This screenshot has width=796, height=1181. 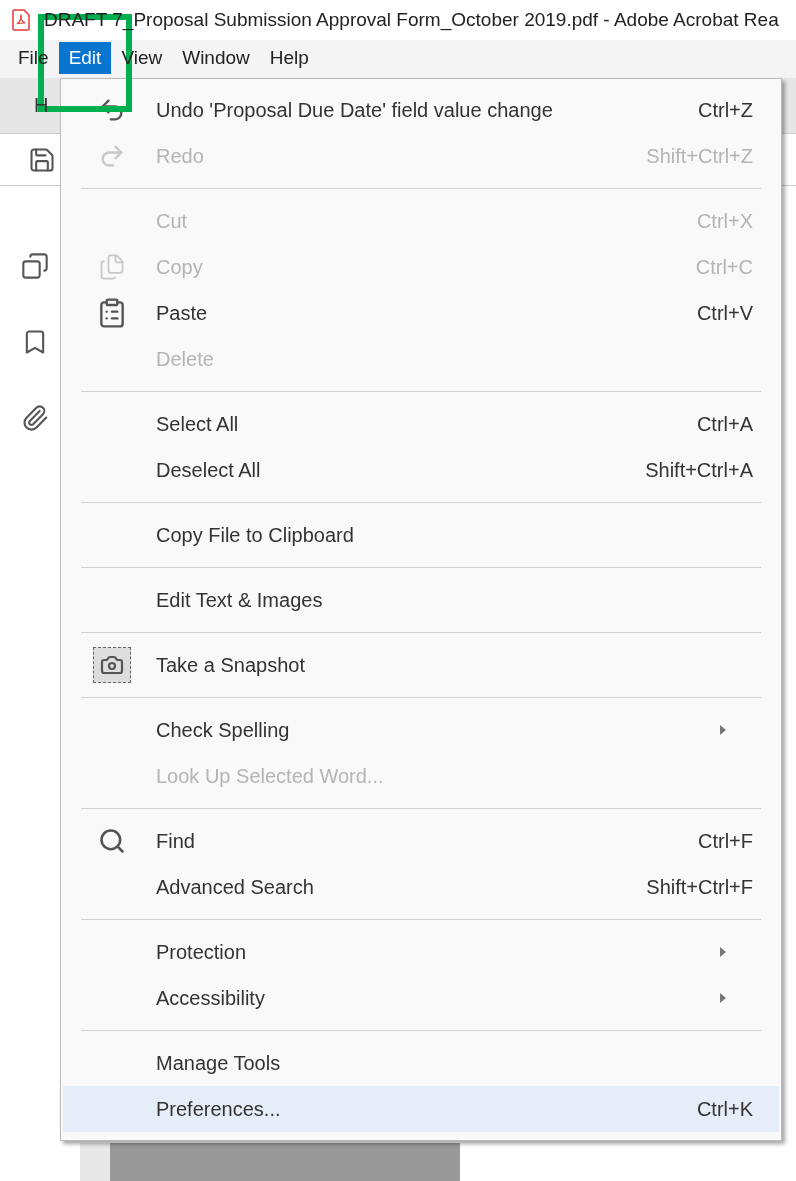 What do you see at coordinates (421, 600) in the screenshot?
I see `menu-item: Edit Text & Images` at bounding box center [421, 600].